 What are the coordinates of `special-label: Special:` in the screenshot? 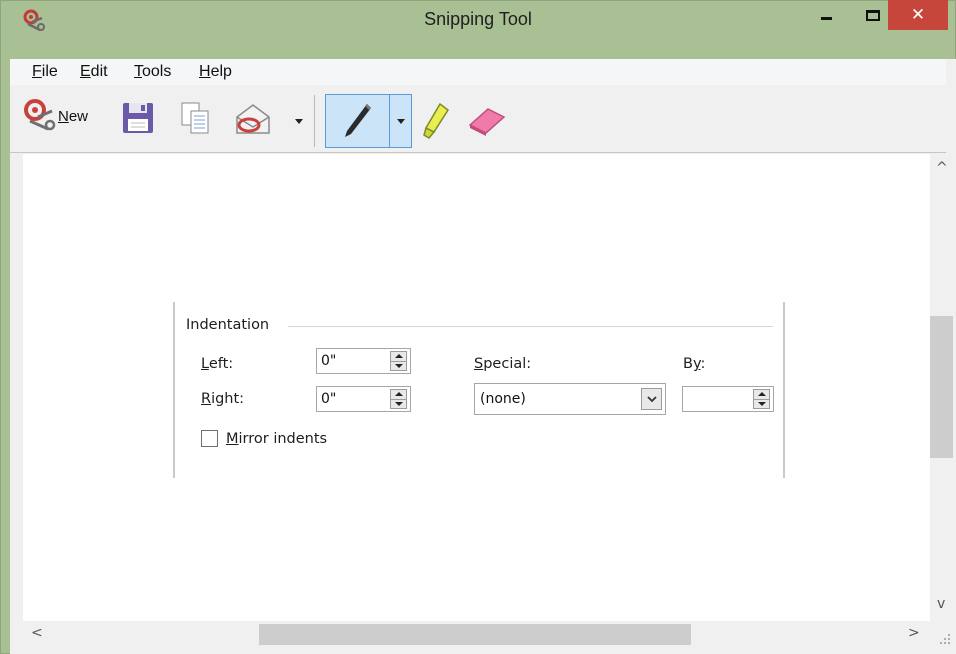 It's located at (502, 364).